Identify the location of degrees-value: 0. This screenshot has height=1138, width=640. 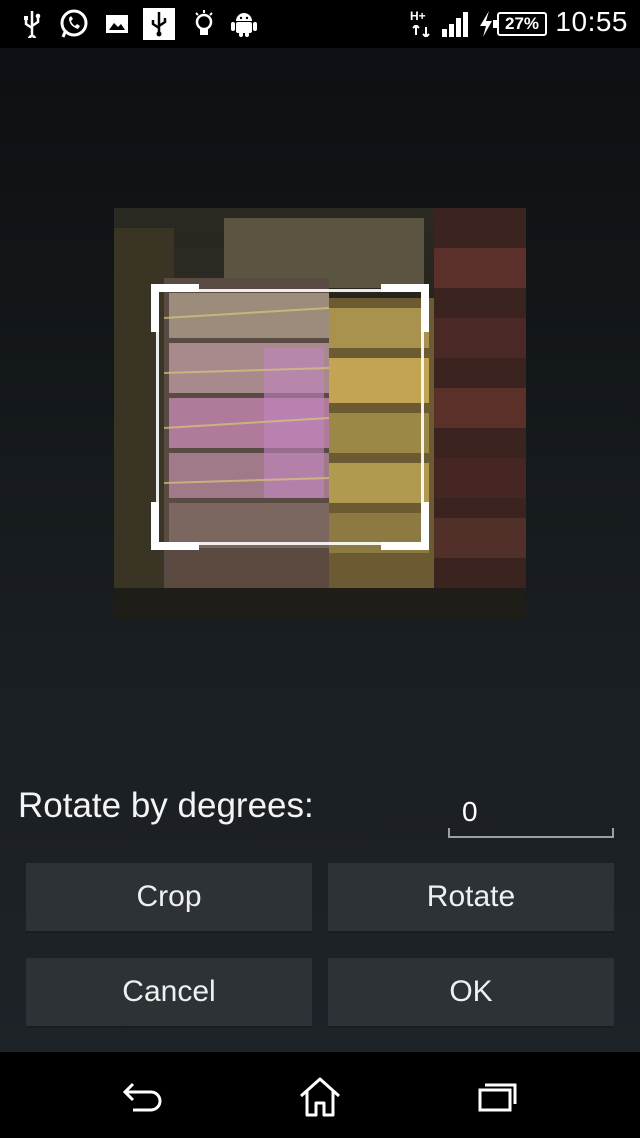
(470, 811).